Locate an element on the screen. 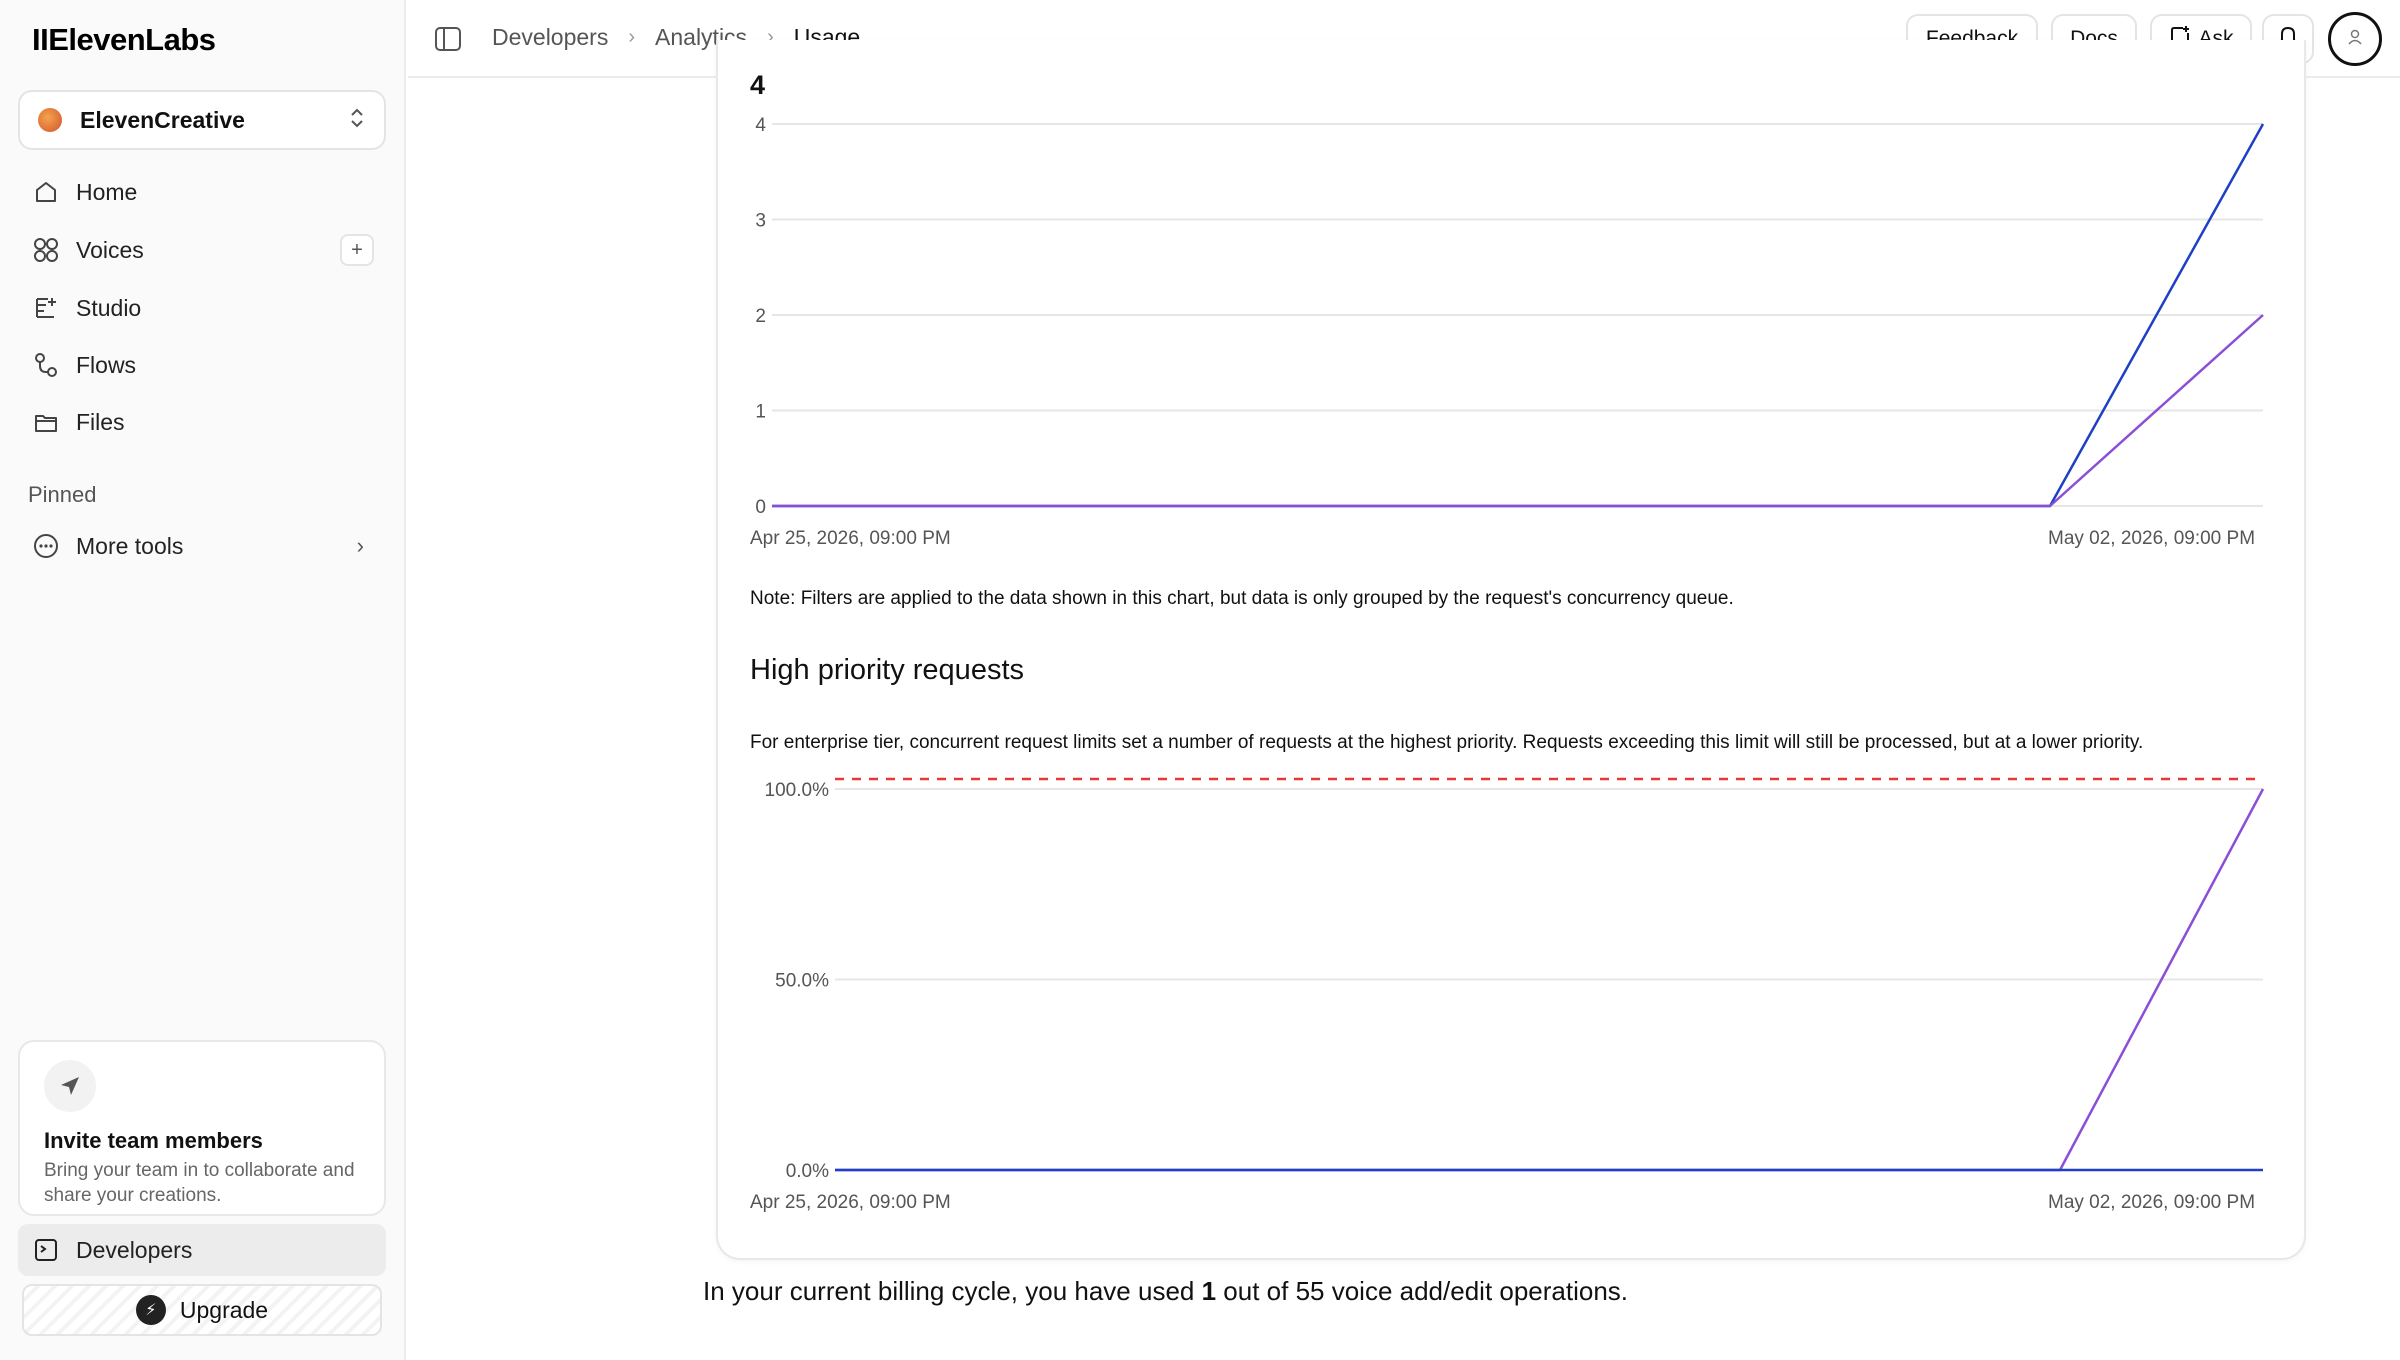 The height and width of the screenshot is (1360, 2400). chart2-x-tick-label: May 02, 2026, 09:00 PM is located at coordinates (2152, 1202).